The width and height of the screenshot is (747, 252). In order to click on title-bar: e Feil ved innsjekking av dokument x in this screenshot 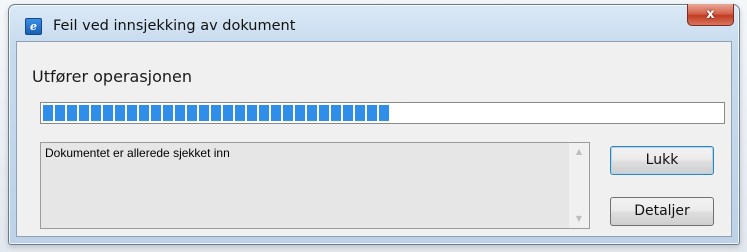, I will do `click(374, 22)`.